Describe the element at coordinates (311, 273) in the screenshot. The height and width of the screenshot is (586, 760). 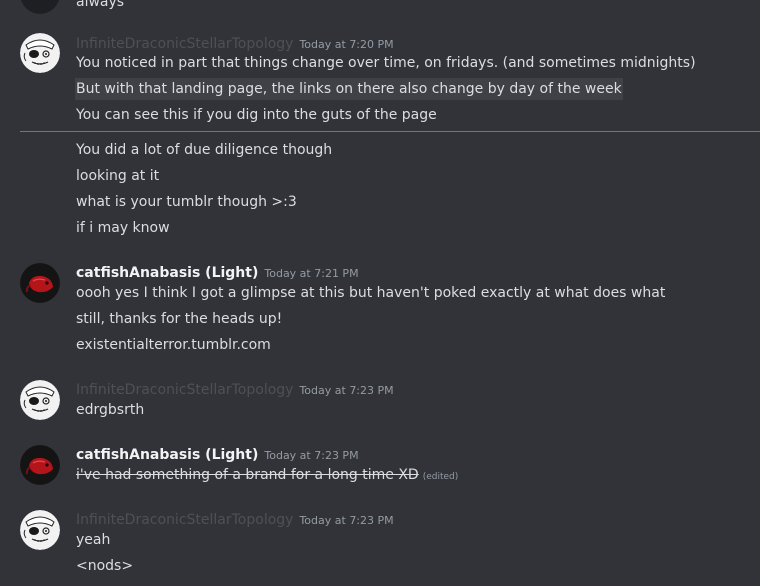
I see `message-timestamp: Today at 7:21 PM` at that location.